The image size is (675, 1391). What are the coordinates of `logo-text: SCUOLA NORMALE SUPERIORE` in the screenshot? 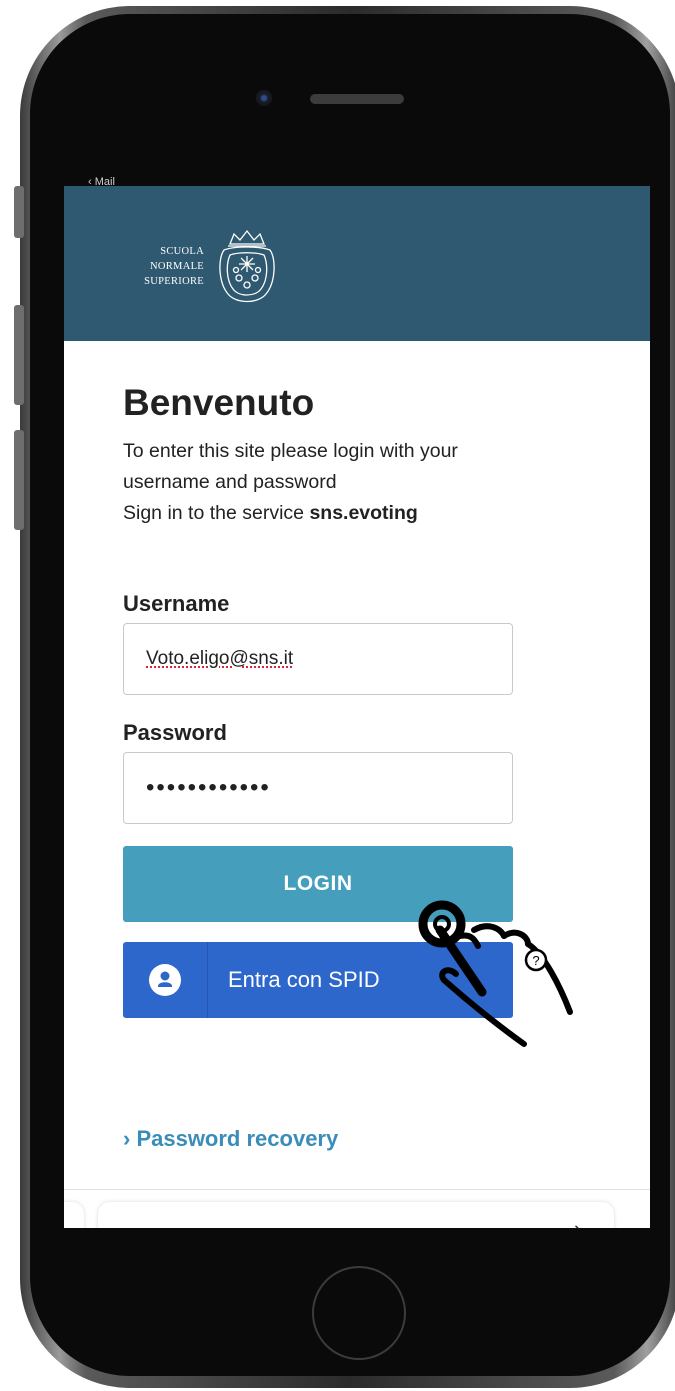 It's located at (172, 266).